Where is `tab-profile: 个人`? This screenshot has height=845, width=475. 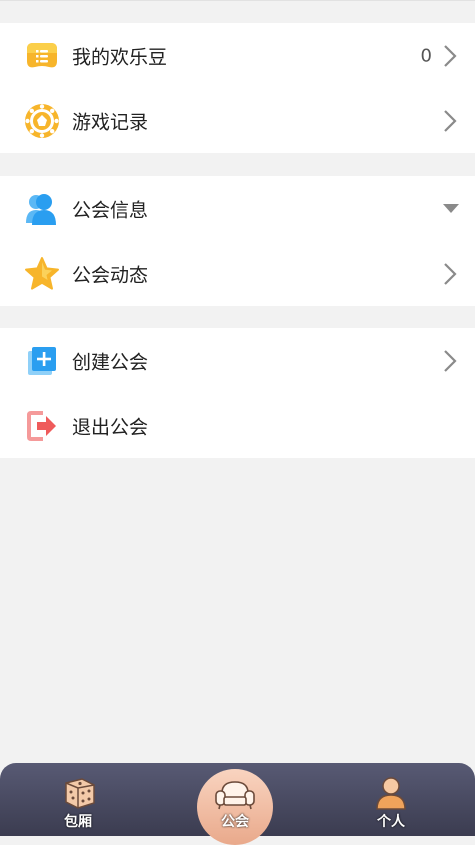
tab-profile: 个人 is located at coordinates (391, 799).